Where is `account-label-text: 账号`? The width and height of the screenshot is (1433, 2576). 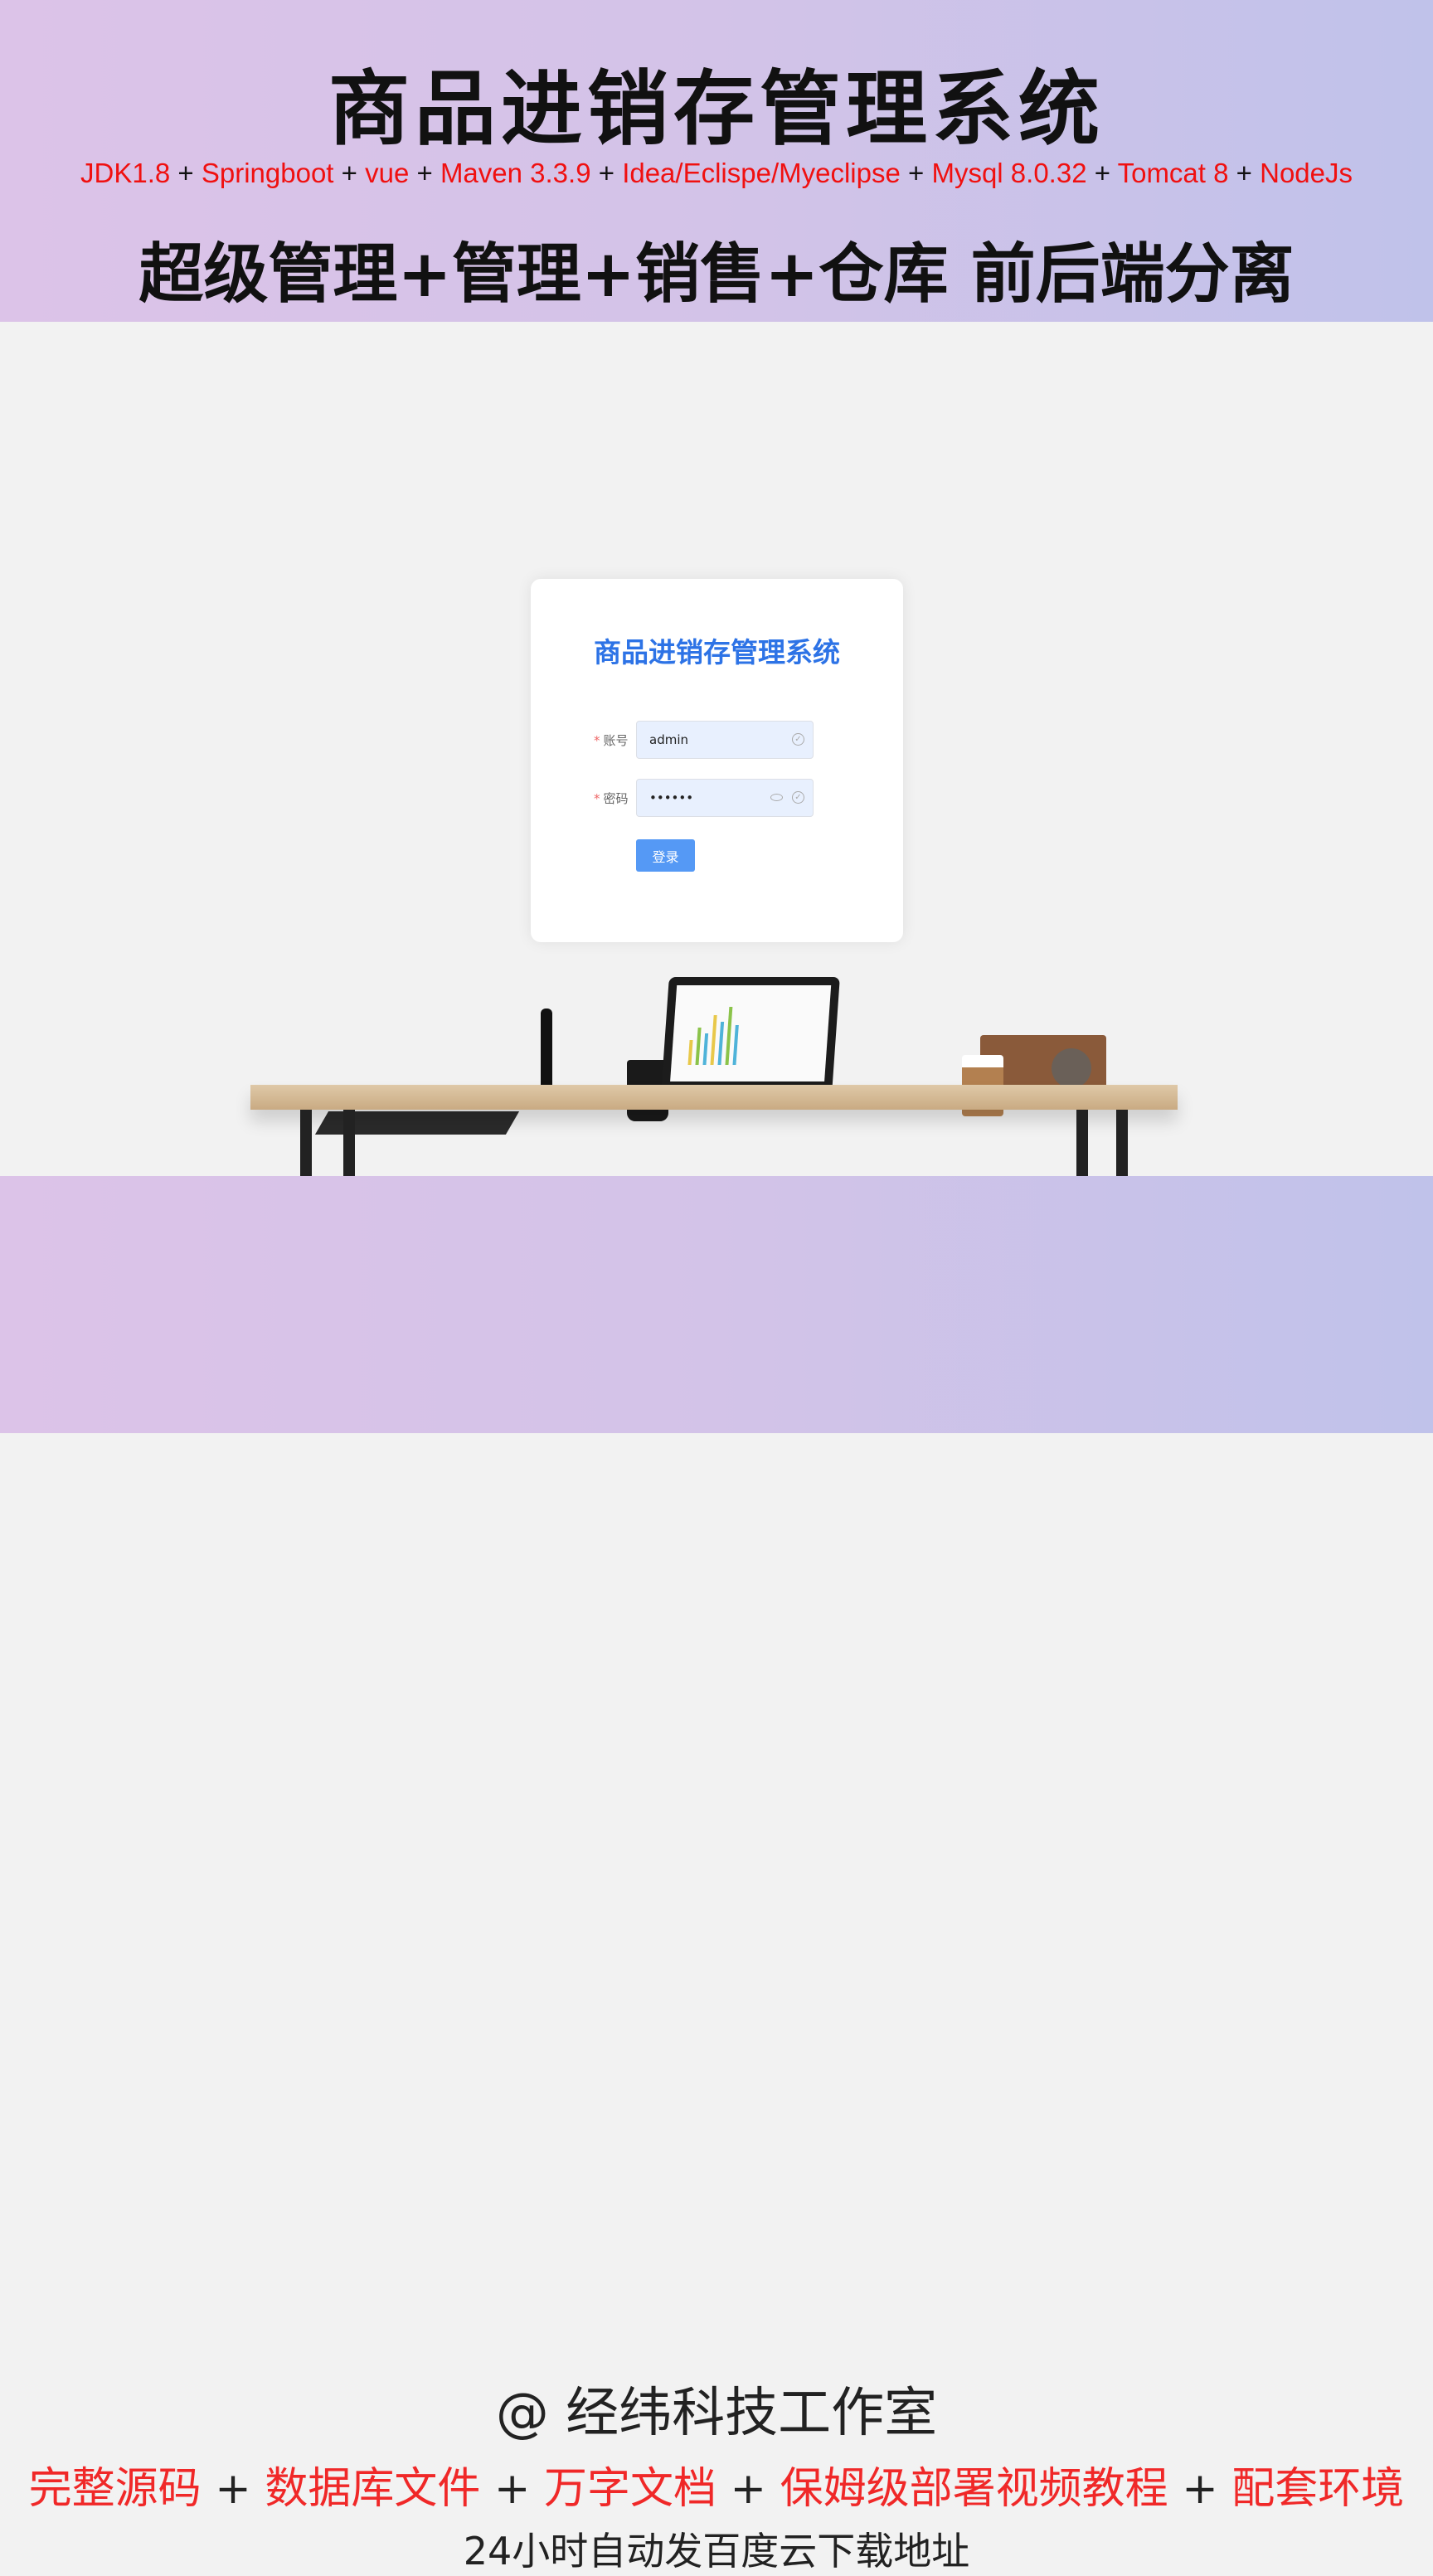 account-label-text: 账号 is located at coordinates (616, 740).